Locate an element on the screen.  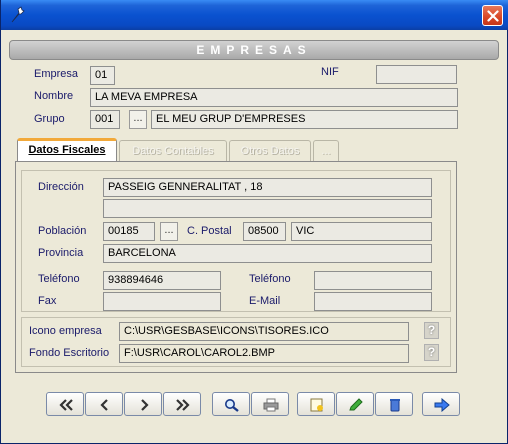
last-record-button is located at coordinates (182, 404).